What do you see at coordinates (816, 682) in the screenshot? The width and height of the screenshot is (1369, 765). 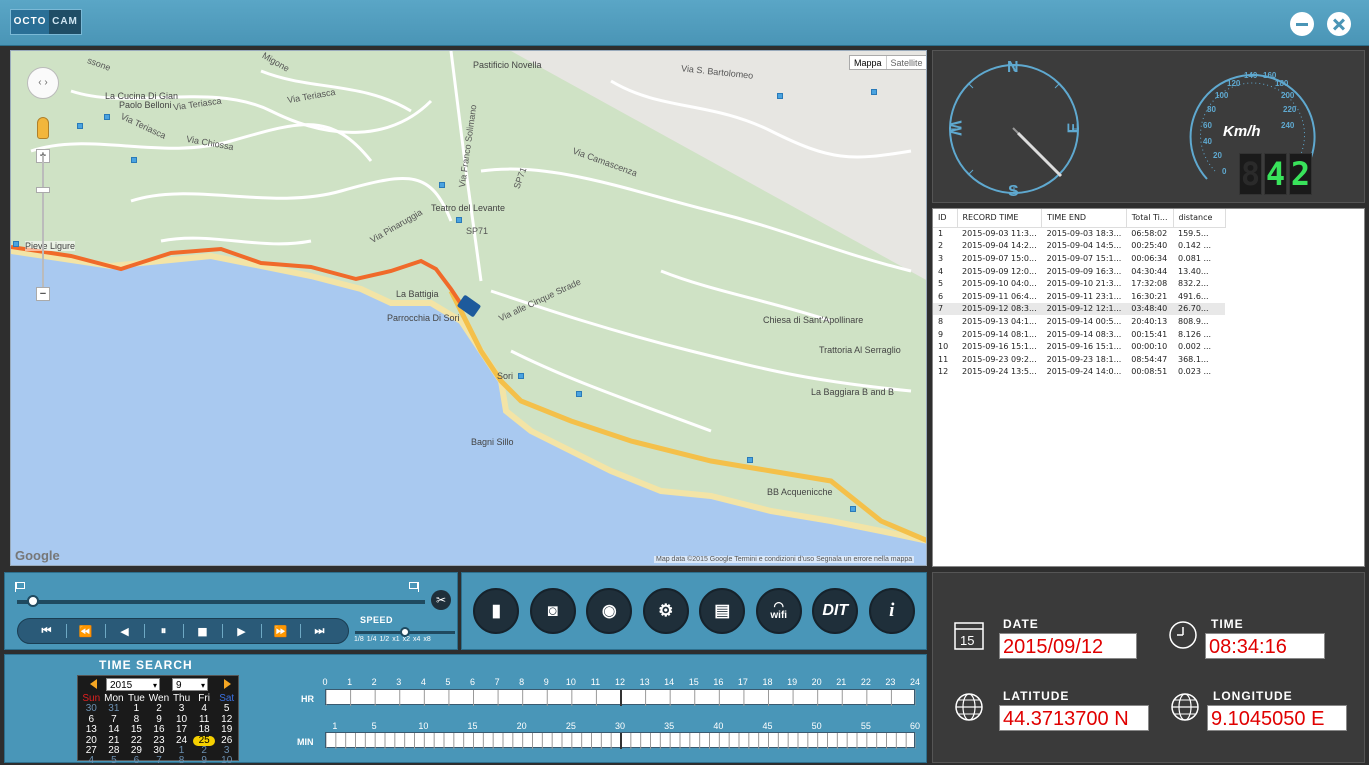 I see `timeline-tick-label: 20` at bounding box center [816, 682].